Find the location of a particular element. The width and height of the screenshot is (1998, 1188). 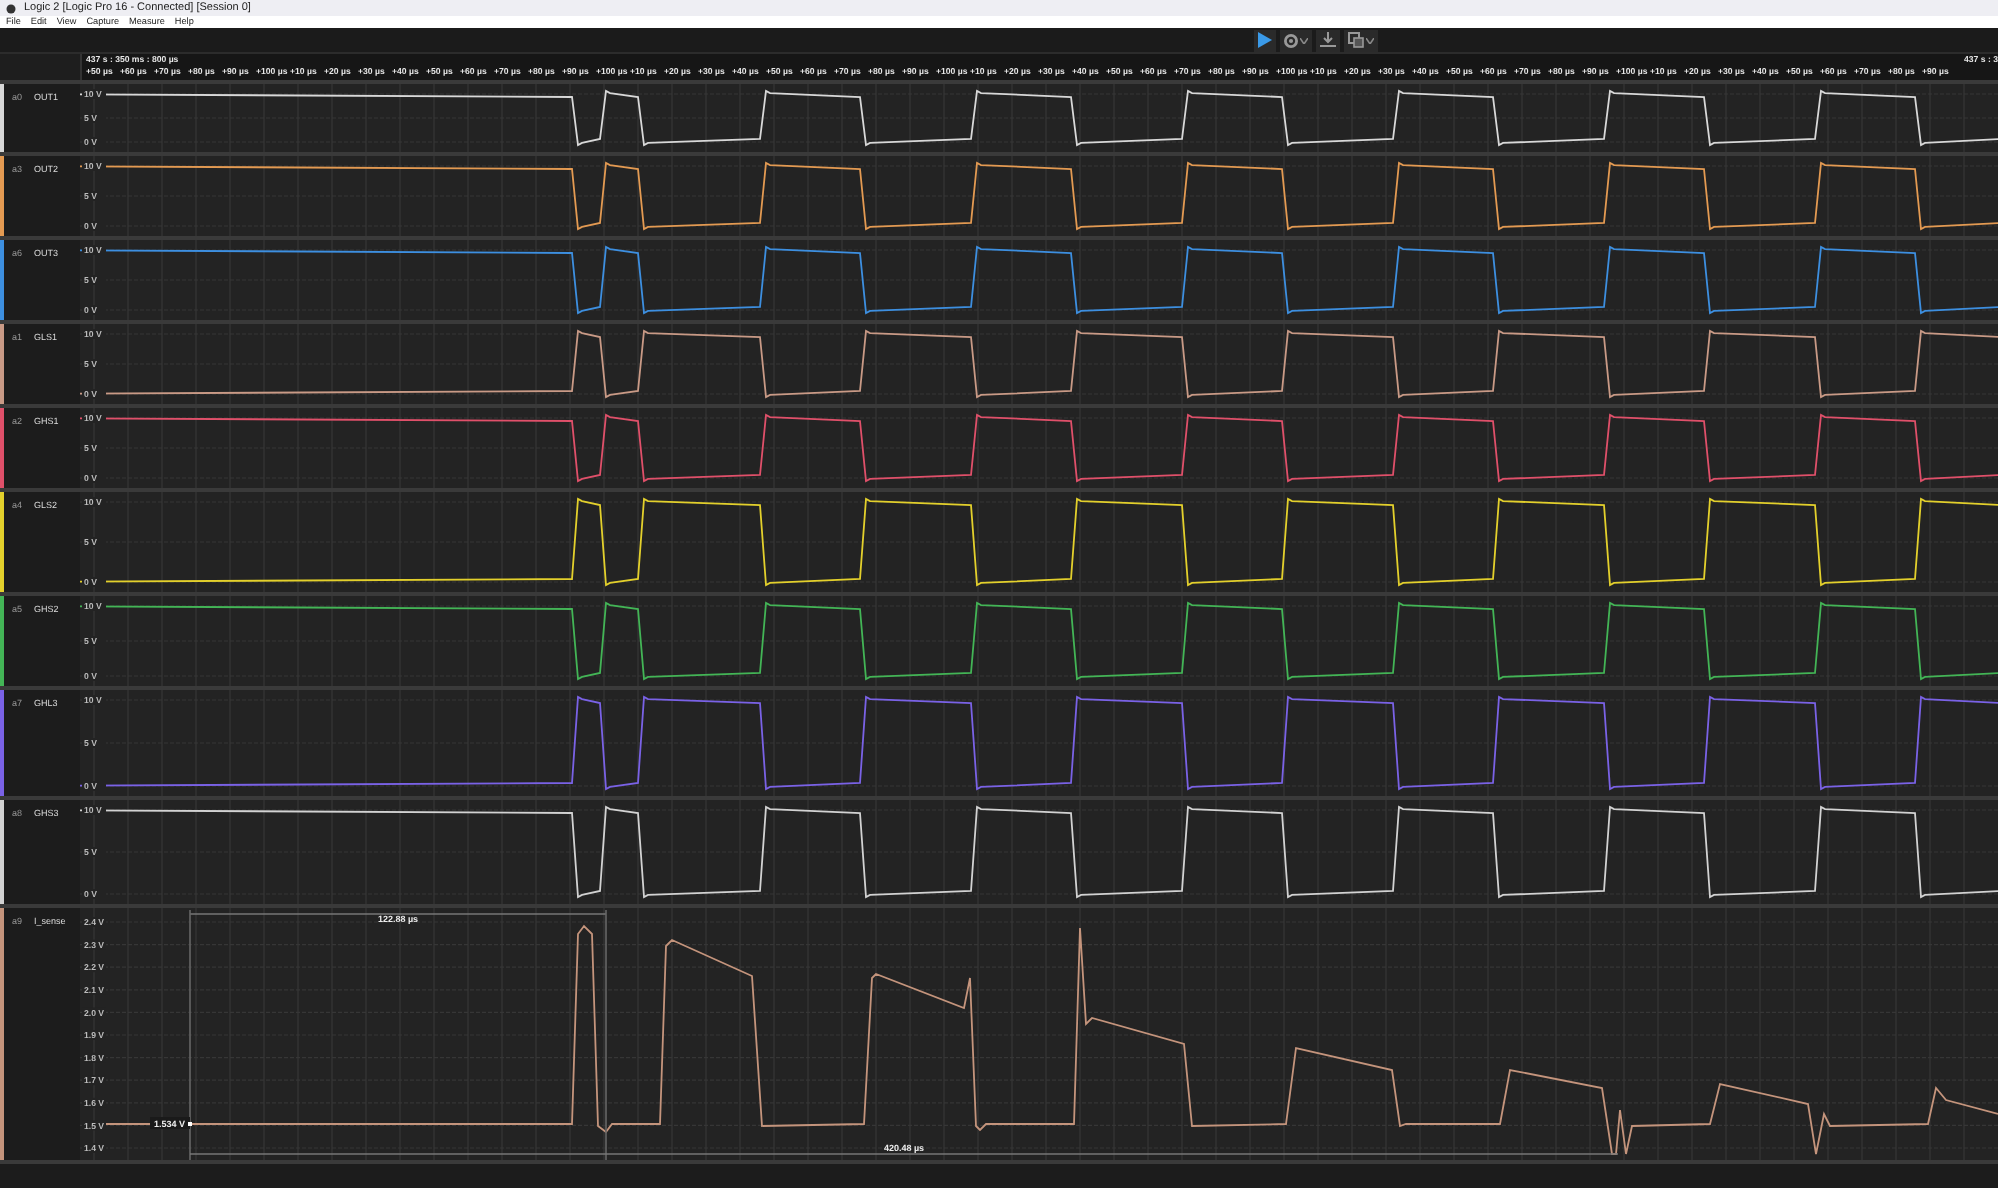

measurement-marker is located at coordinates (190, 1124).